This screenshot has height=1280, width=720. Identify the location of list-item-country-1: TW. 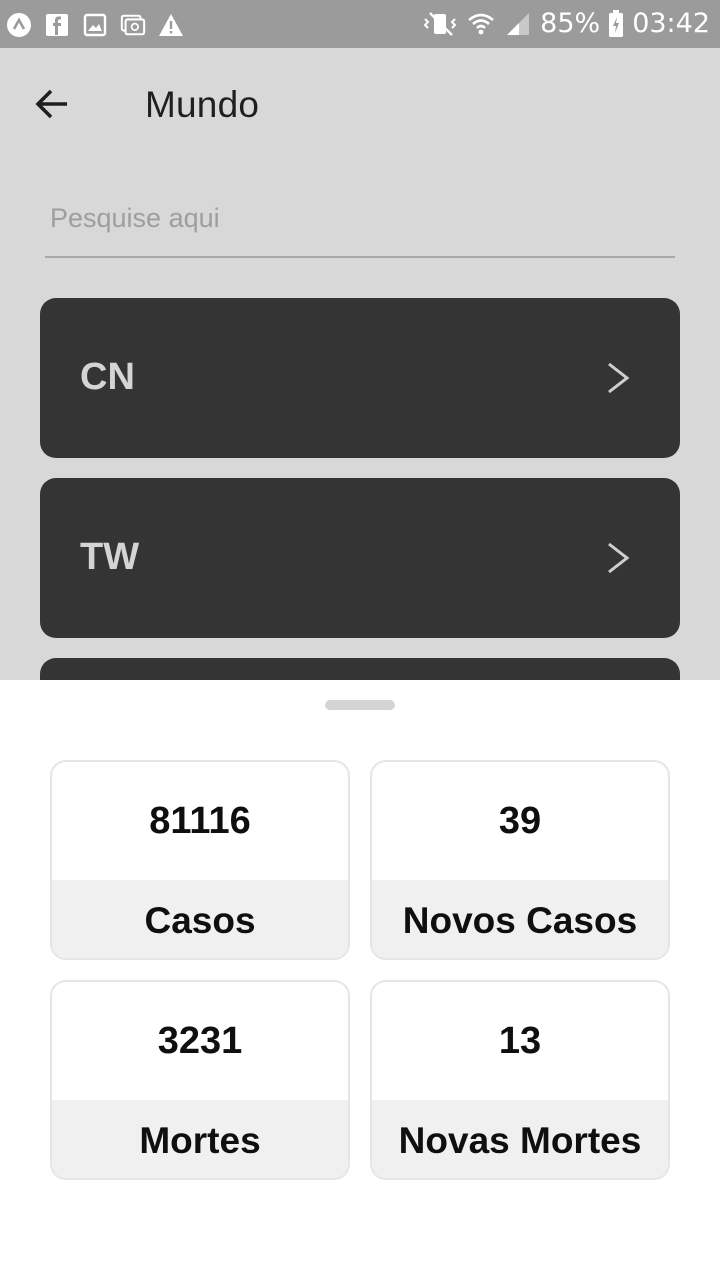
(360, 558).